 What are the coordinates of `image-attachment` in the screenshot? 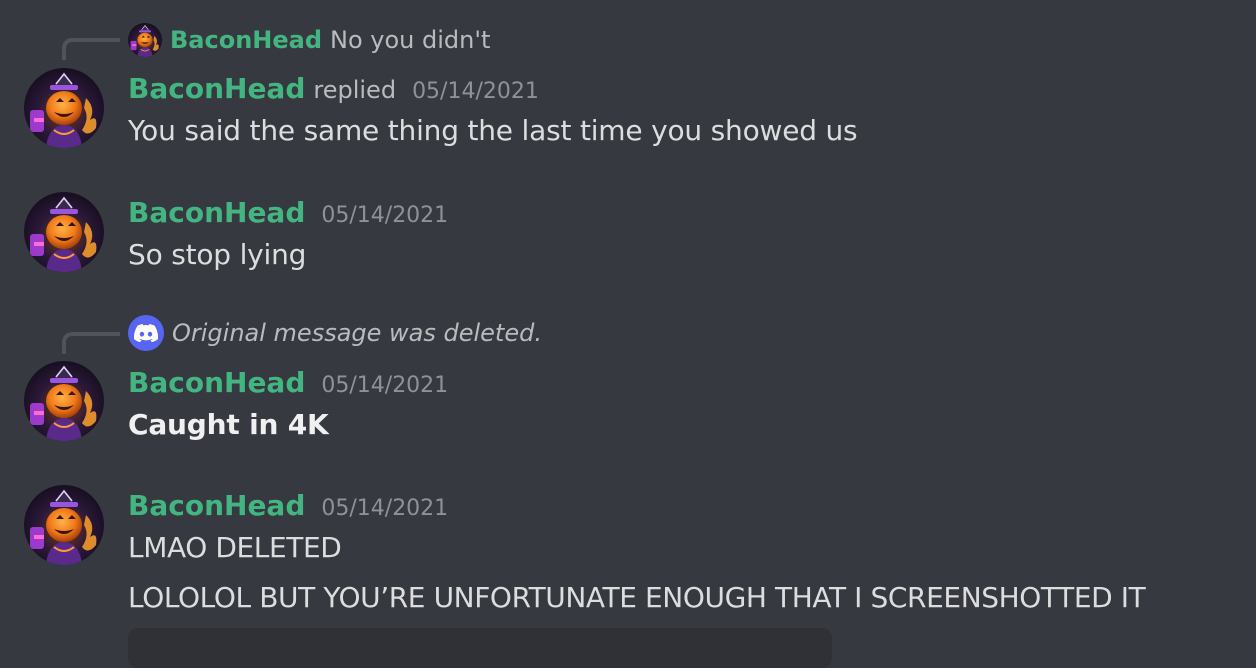 It's located at (480, 648).